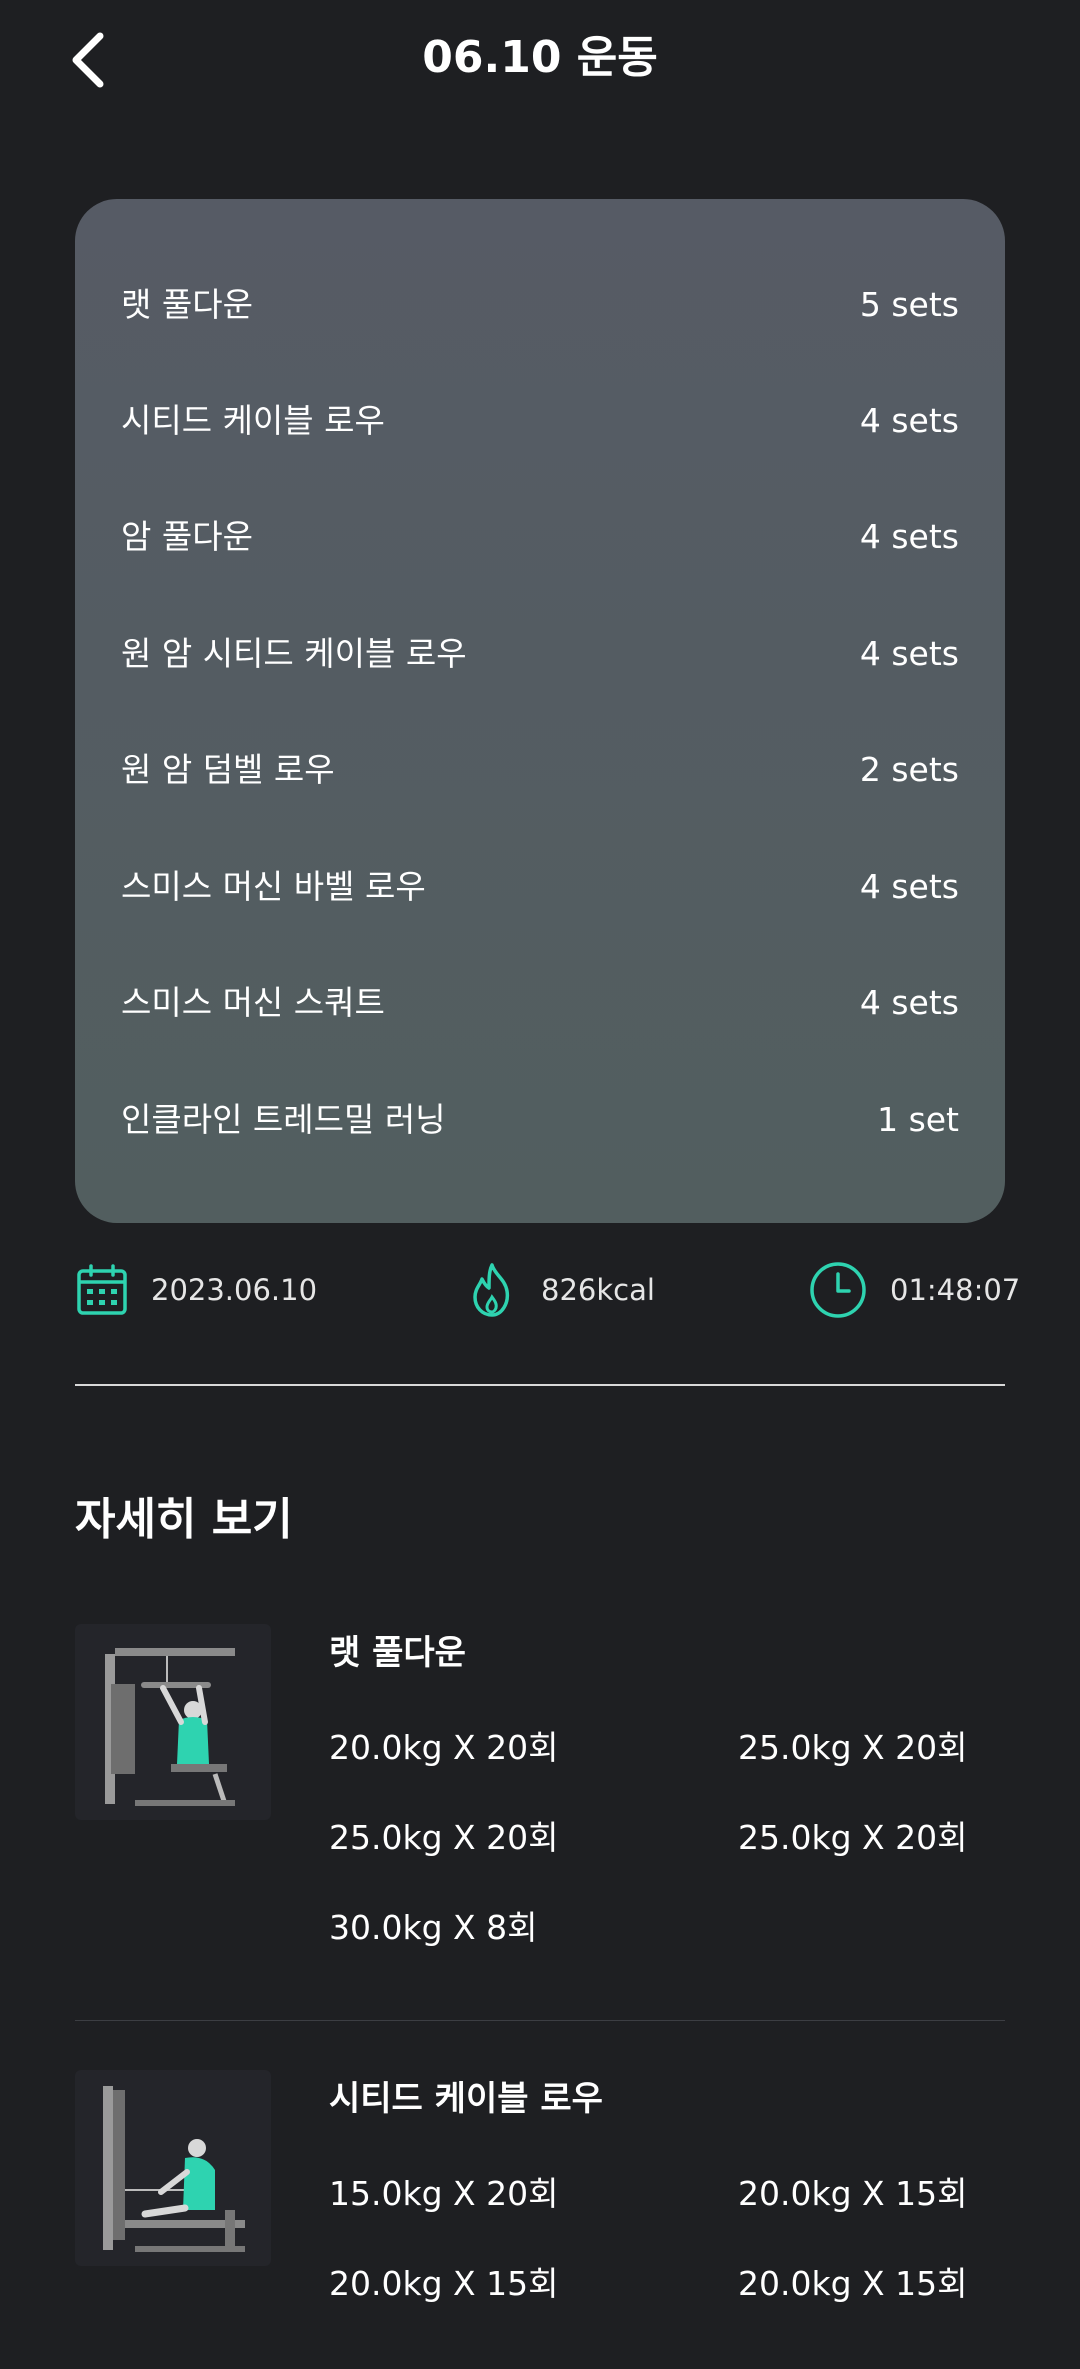  Describe the element at coordinates (102, 1289) in the screenshot. I see `calendar-icon` at that location.